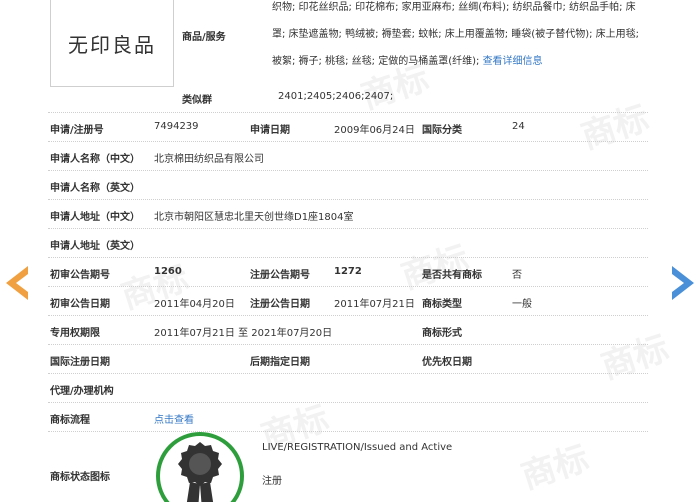 The width and height of the screenshot is (700, 502). I want to click on goods-services-label: 商品/服务, so click(204, 37).